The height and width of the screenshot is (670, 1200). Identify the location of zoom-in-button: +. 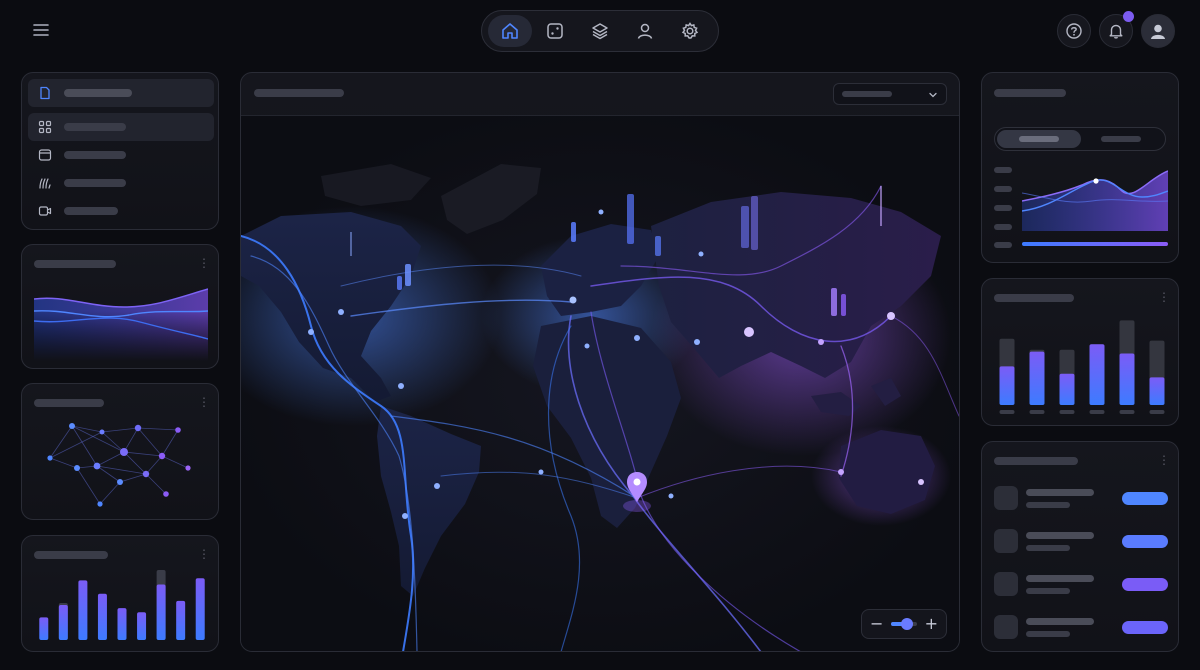
(931, 624).